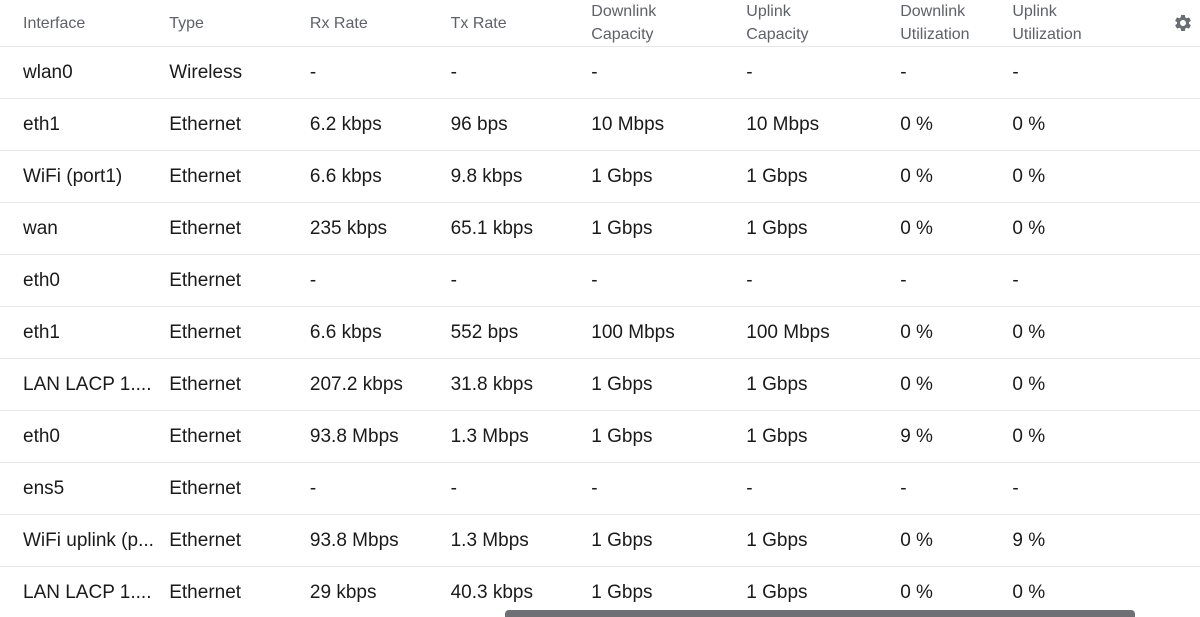  What do you see at coordinates (823, 23) in the screenshot?
I see `column-header-uplink-capacity: Uplink Capacity` at bounding box center [823, 23].